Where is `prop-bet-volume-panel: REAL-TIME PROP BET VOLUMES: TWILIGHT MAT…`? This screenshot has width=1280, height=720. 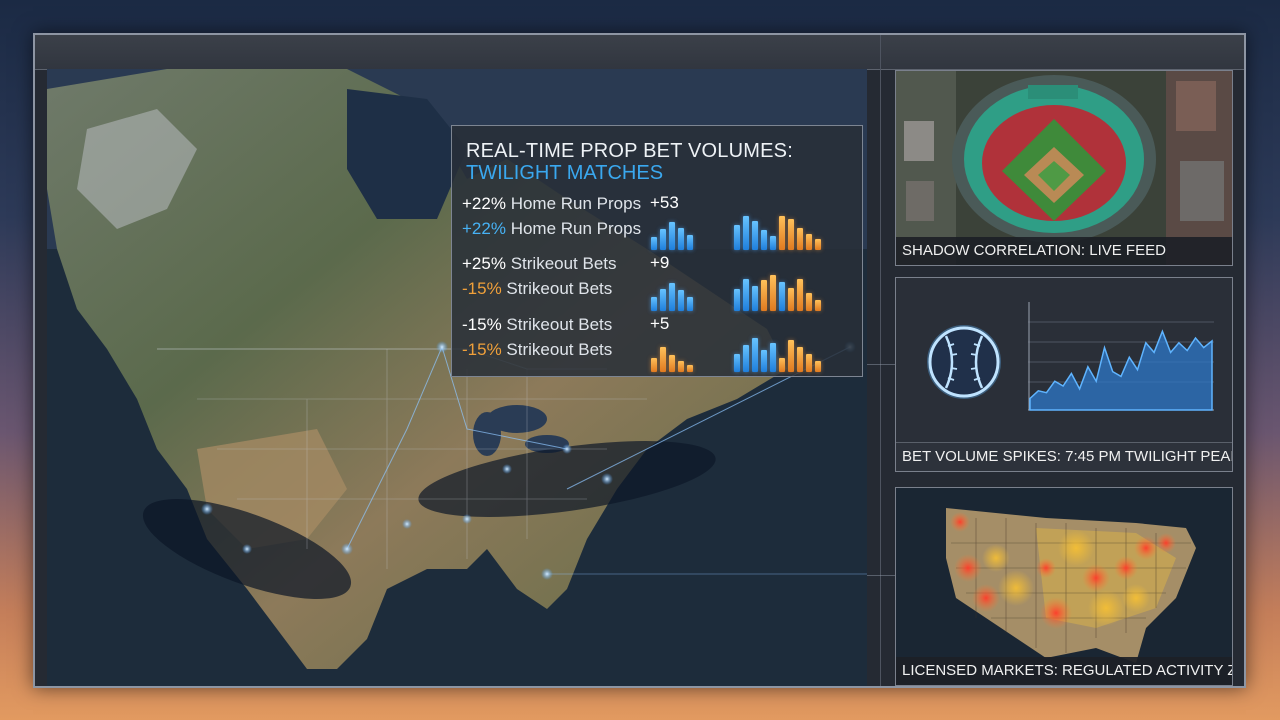
prop-bet-volume-panel: REAL-TIME PROP BET VOLUMES: TWILIGHT MAT… is located at coordinates (657, 251).